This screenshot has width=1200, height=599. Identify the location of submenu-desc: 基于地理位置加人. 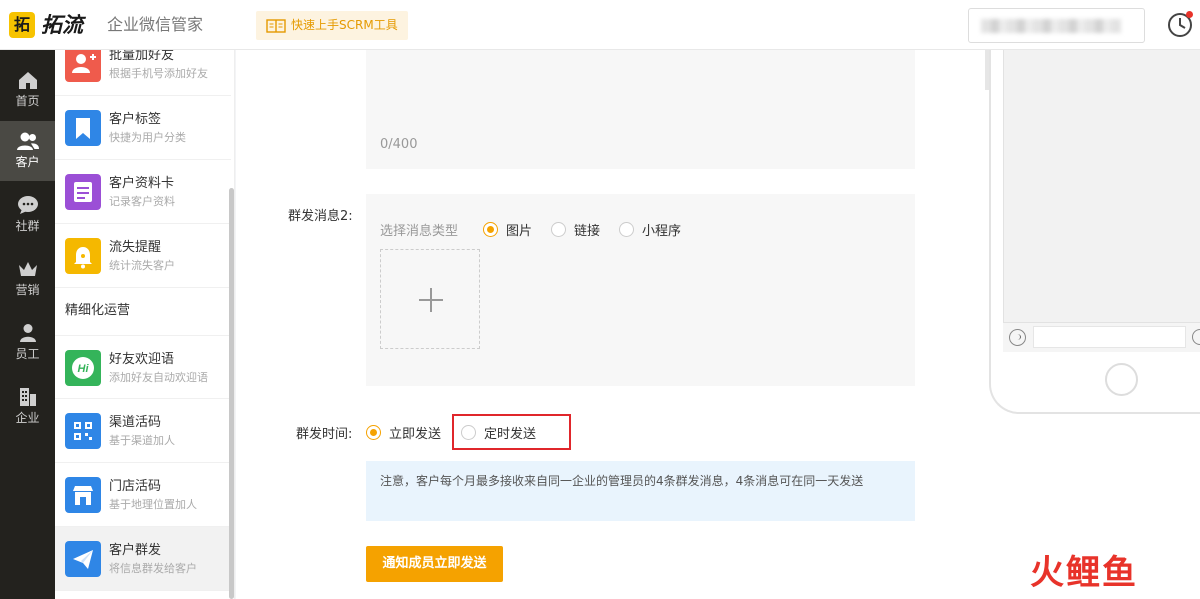
(153, 504).